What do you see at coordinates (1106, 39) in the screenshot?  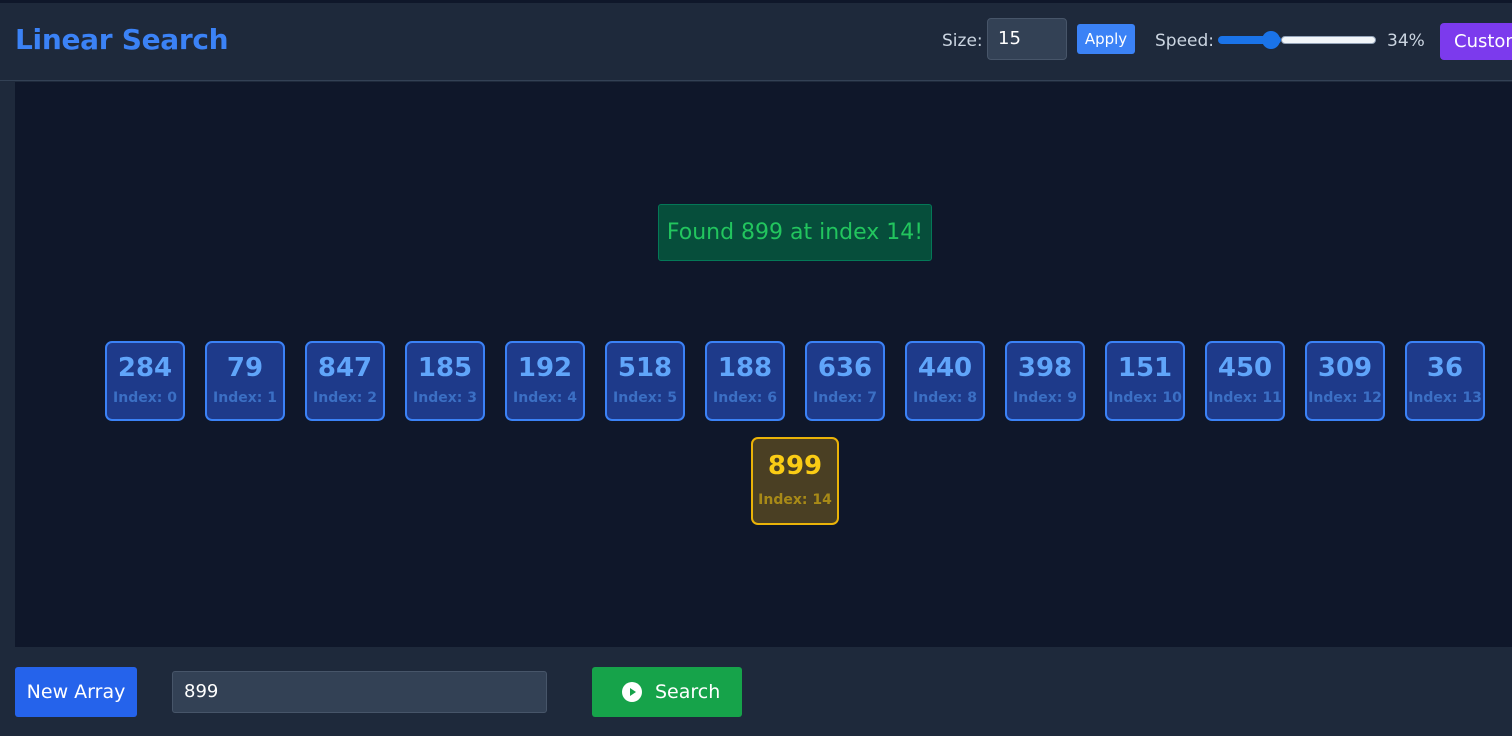 I see `apply-button: Apply` at bounding box center [1106, 39].